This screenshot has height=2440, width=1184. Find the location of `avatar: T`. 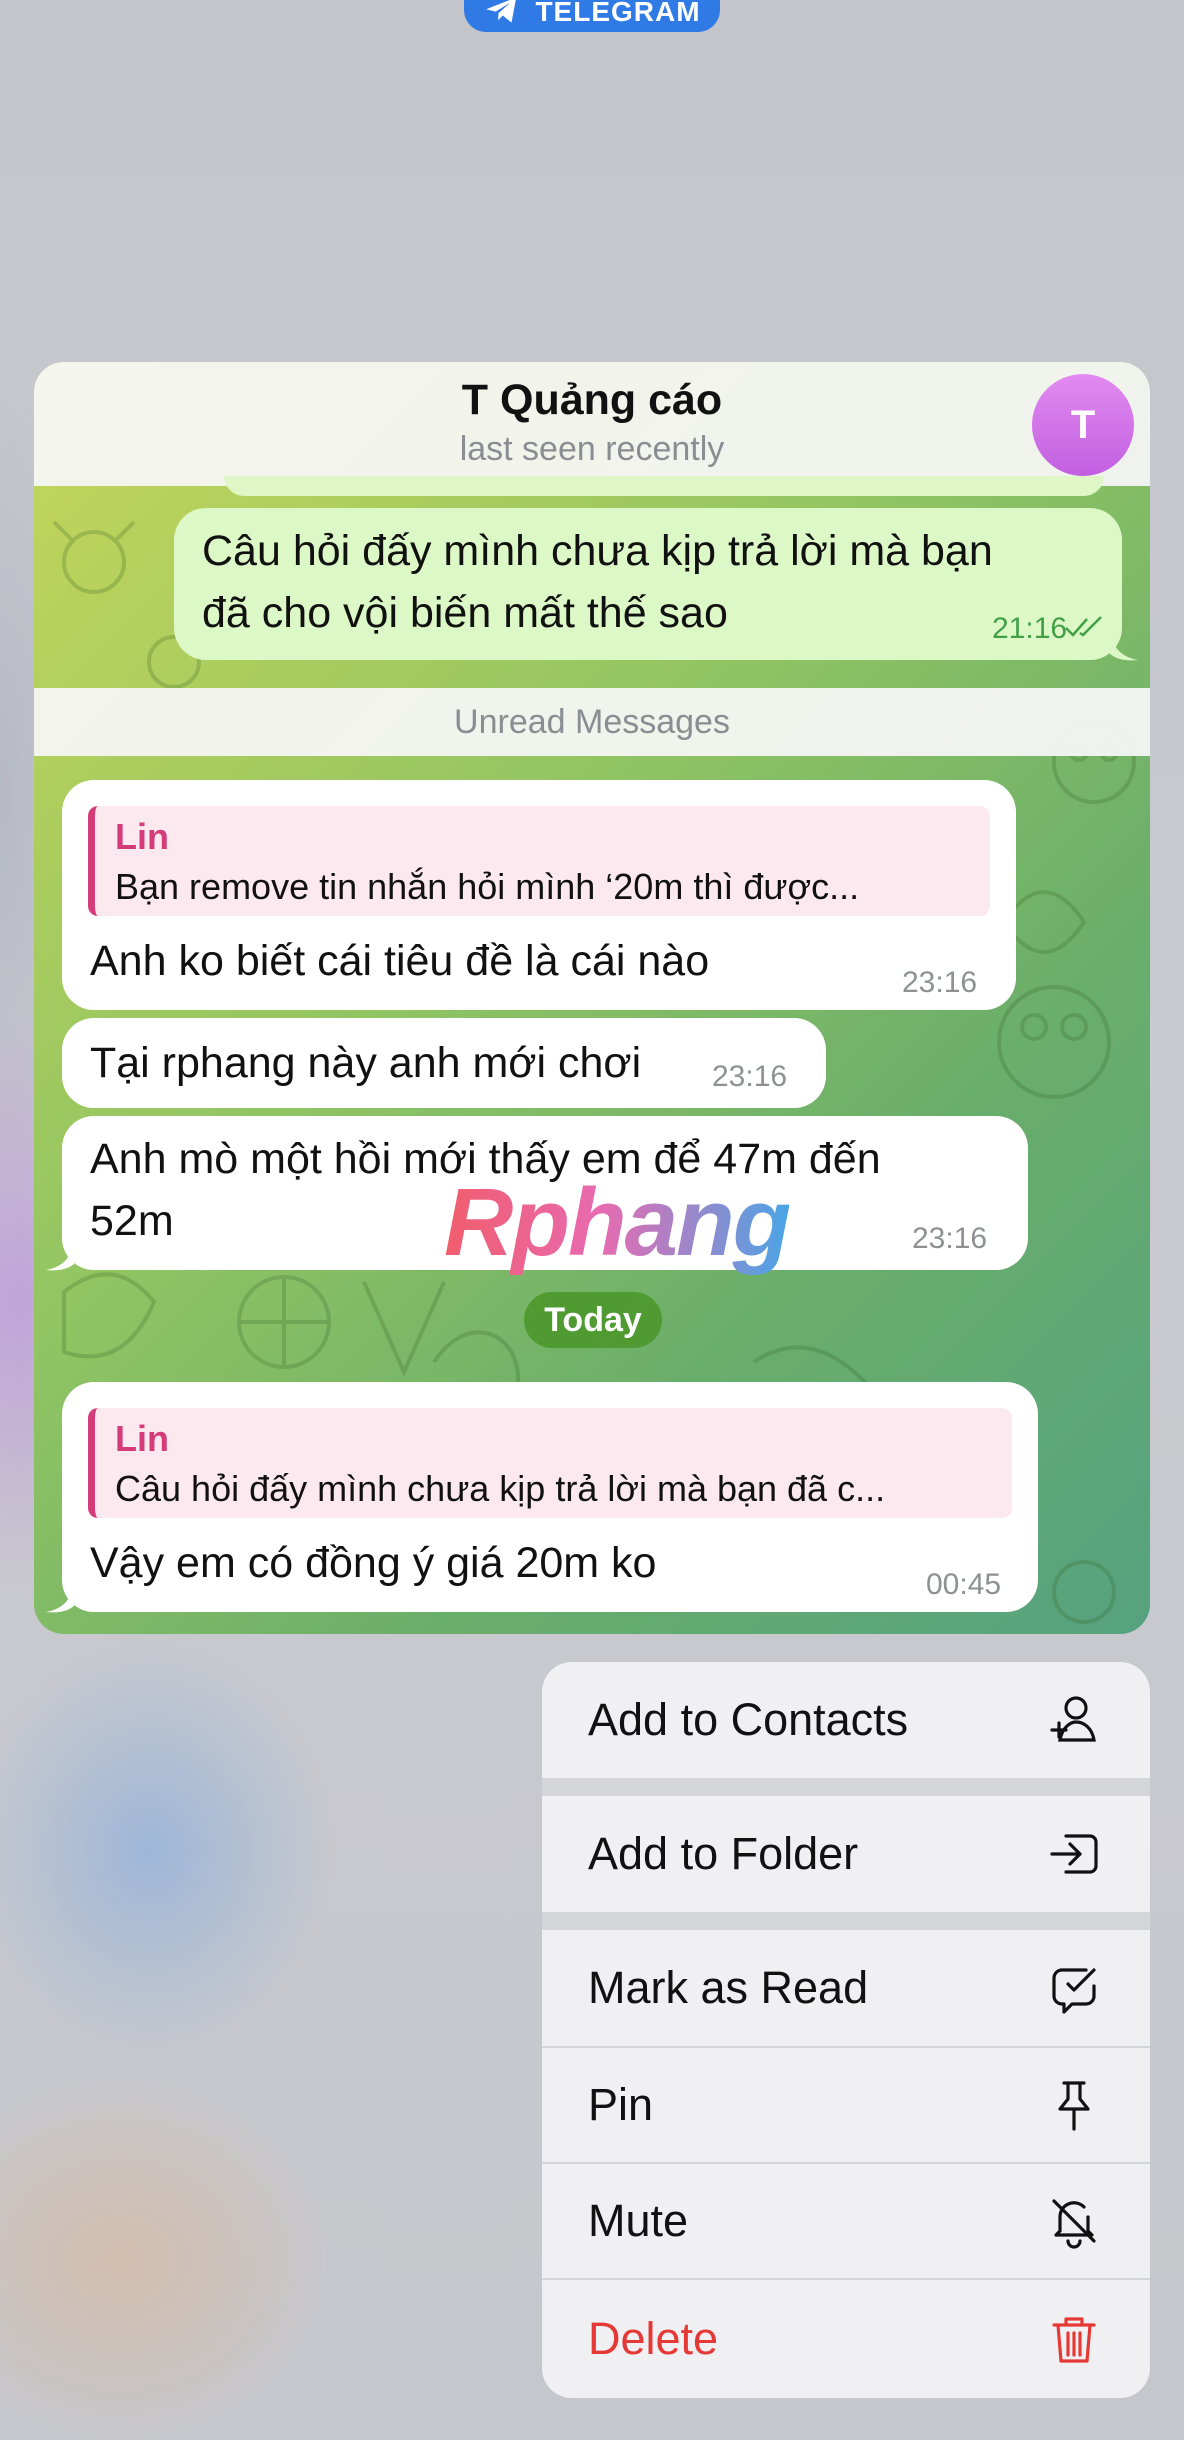

avatar: T is located at coordinates (1083, 425).